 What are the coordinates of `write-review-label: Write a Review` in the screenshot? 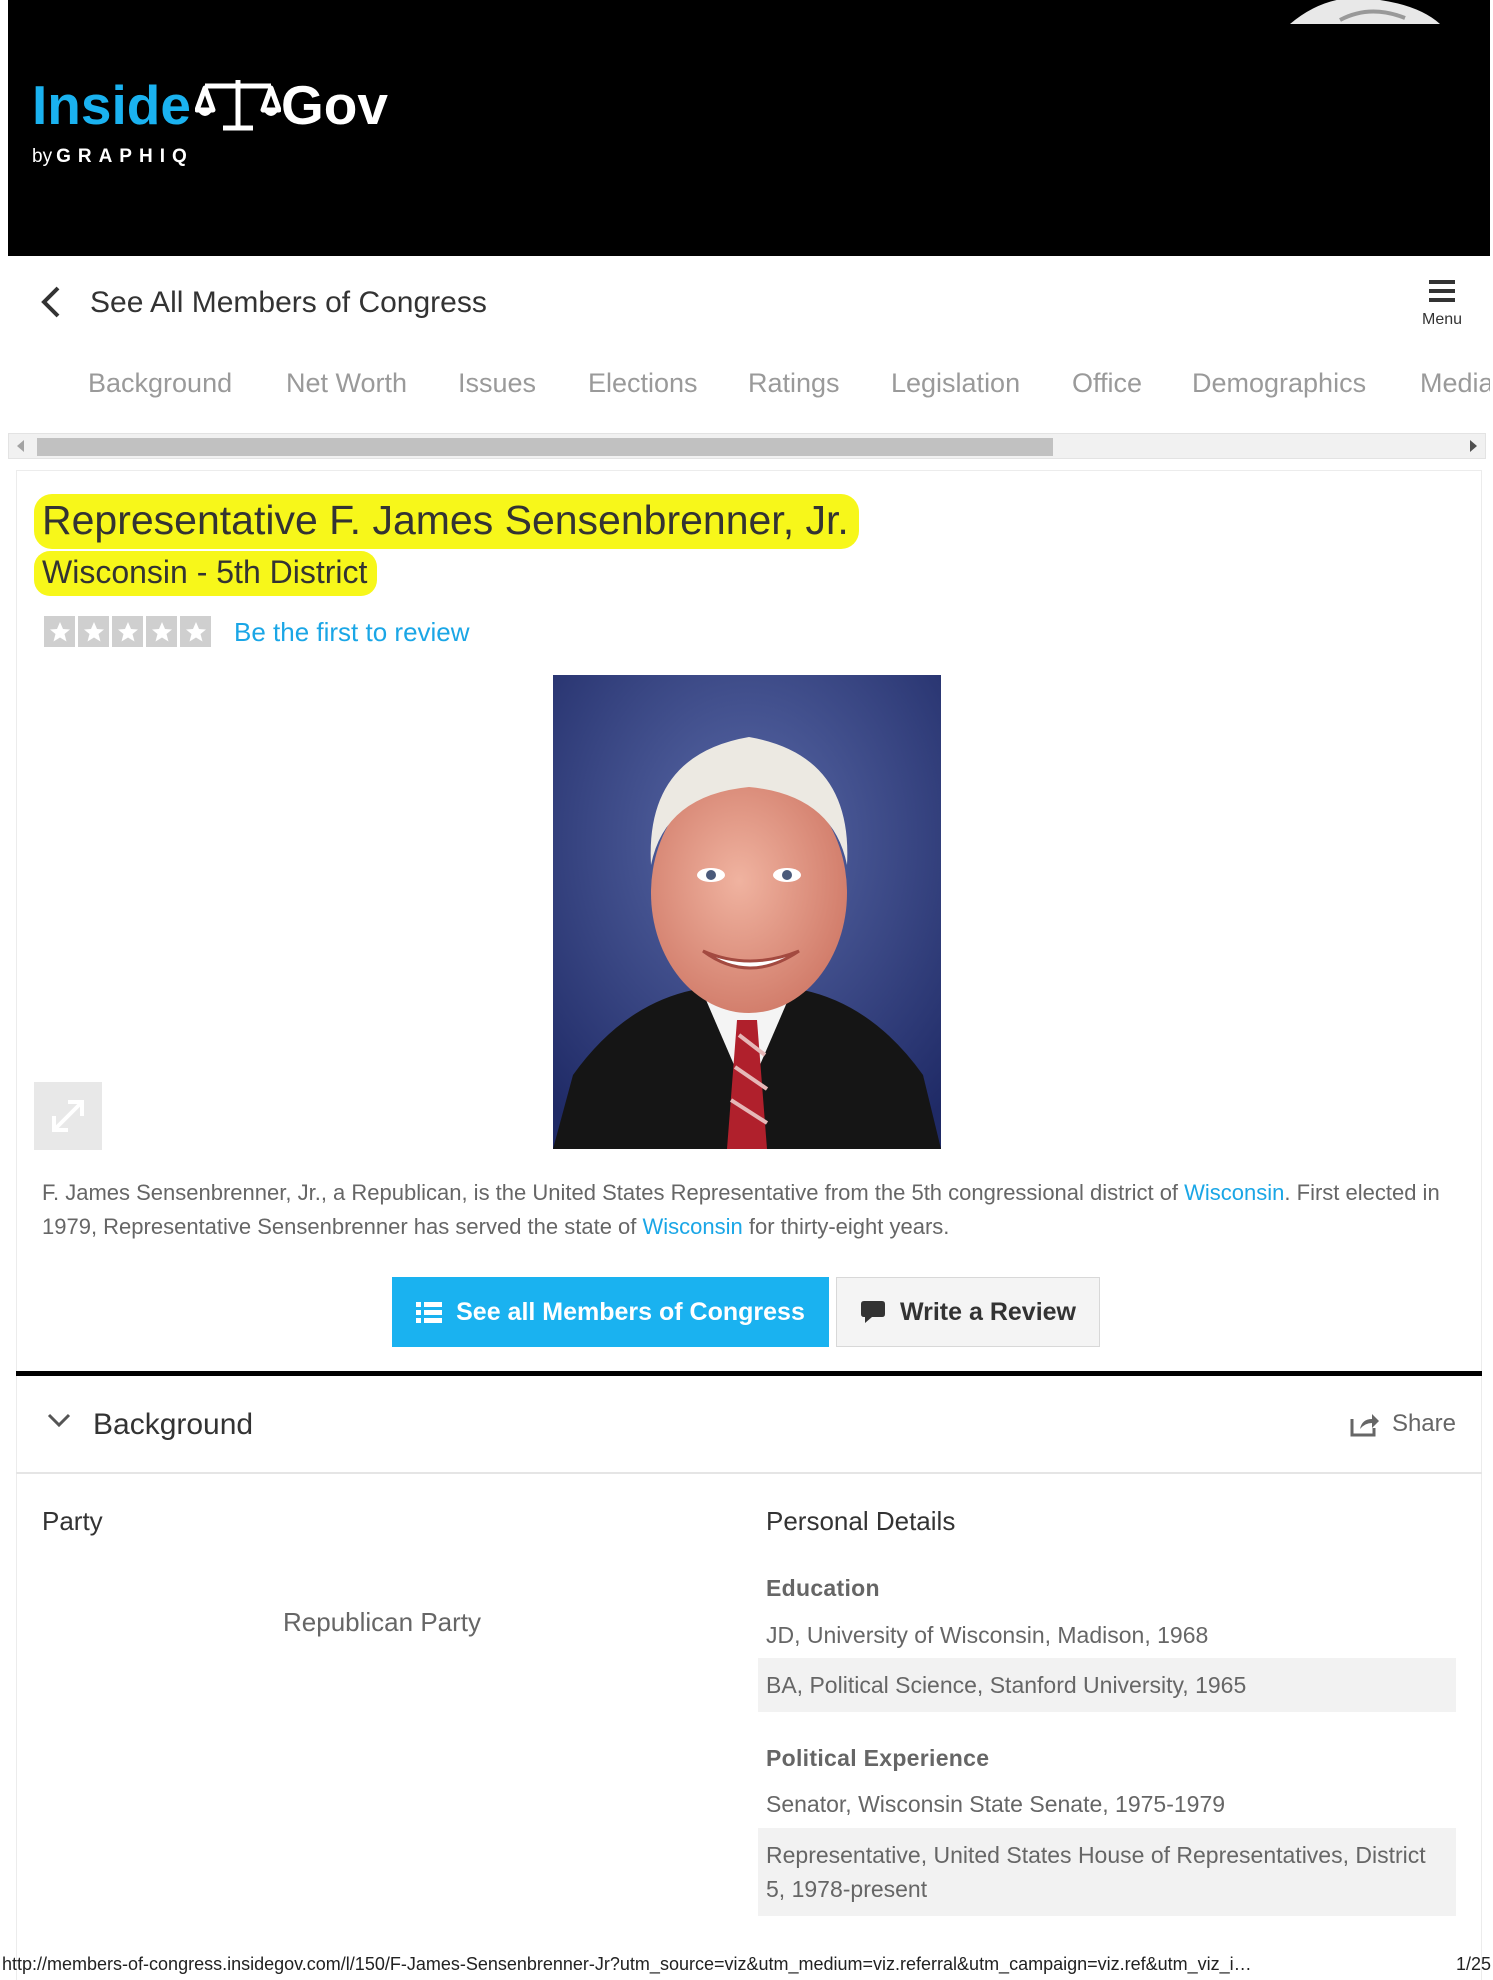 It's located at (987, 1311).